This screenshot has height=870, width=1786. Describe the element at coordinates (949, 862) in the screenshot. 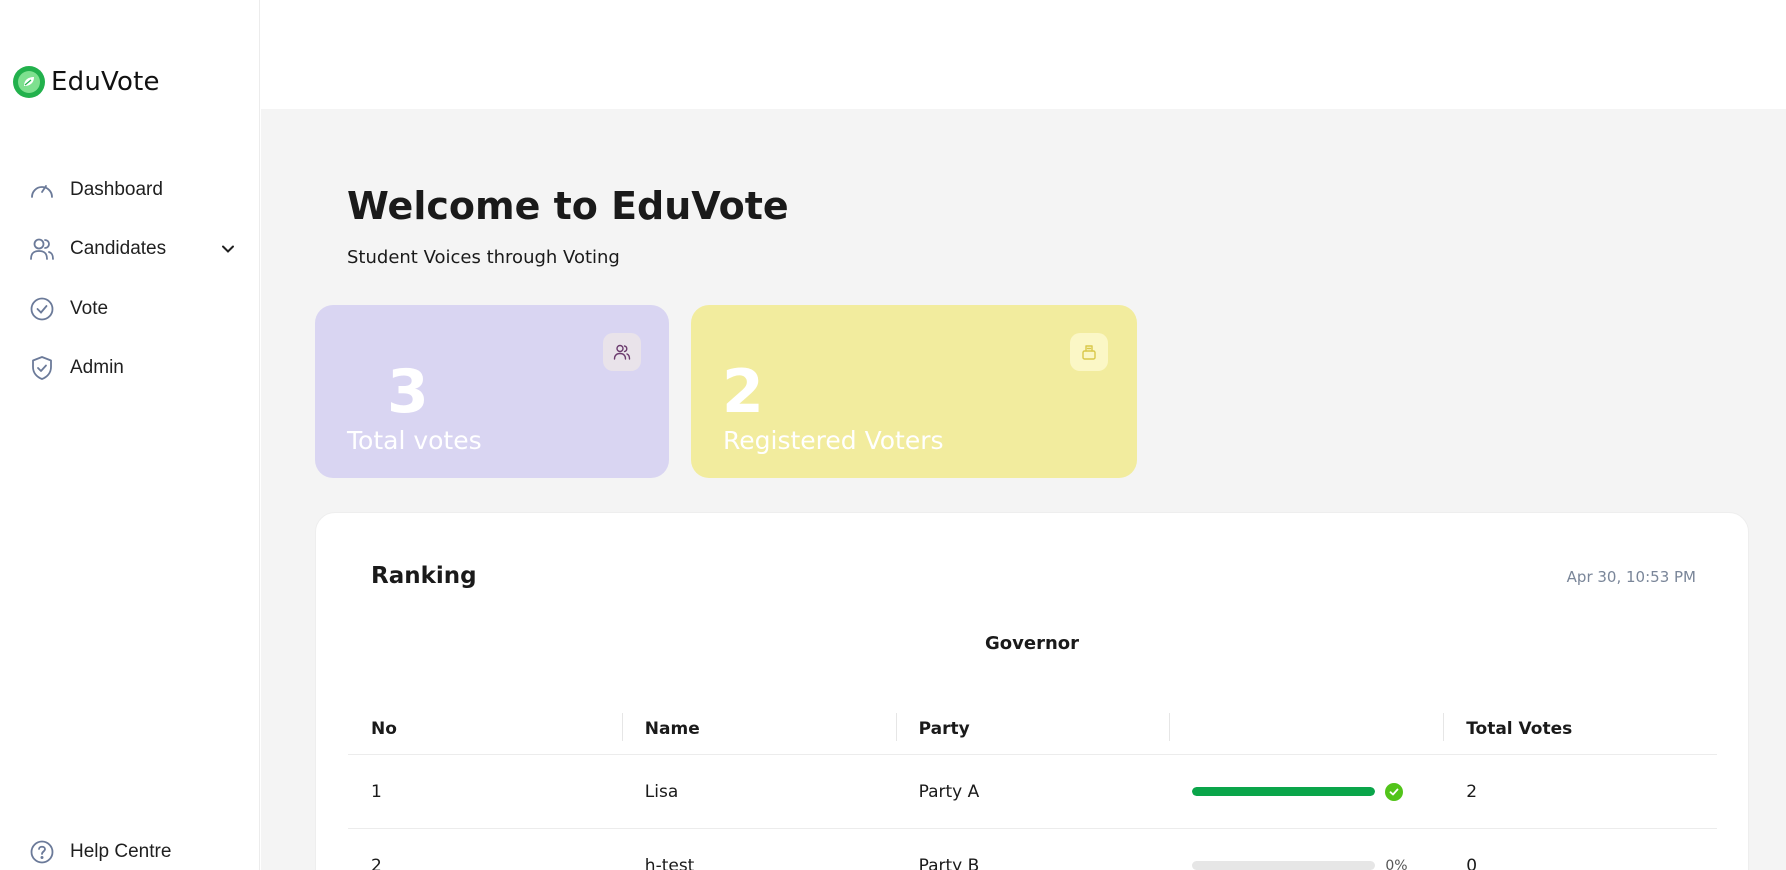

I see `cell-party: Party B` at that location.